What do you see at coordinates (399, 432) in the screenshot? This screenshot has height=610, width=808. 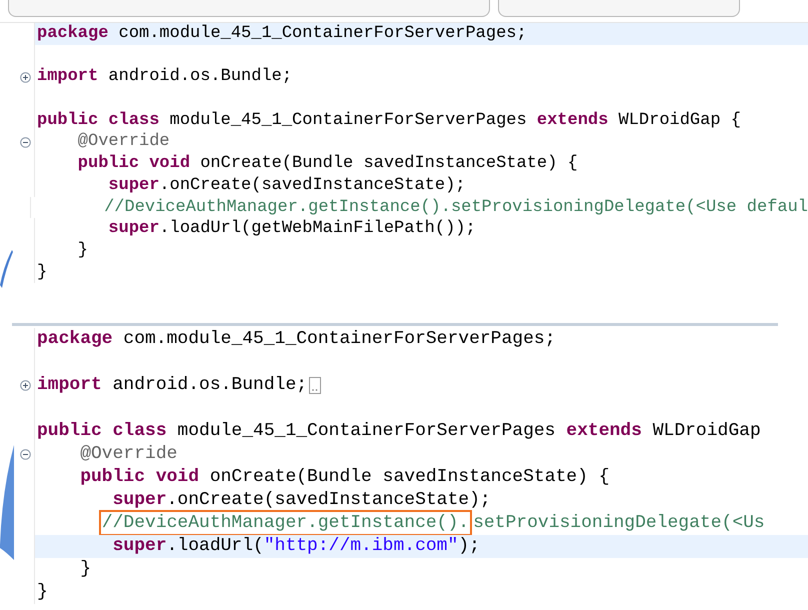 I see `code-line: public class module_45_1_ContainerForServerPages extends WLDroidGap` at bounding box center [399, 432].